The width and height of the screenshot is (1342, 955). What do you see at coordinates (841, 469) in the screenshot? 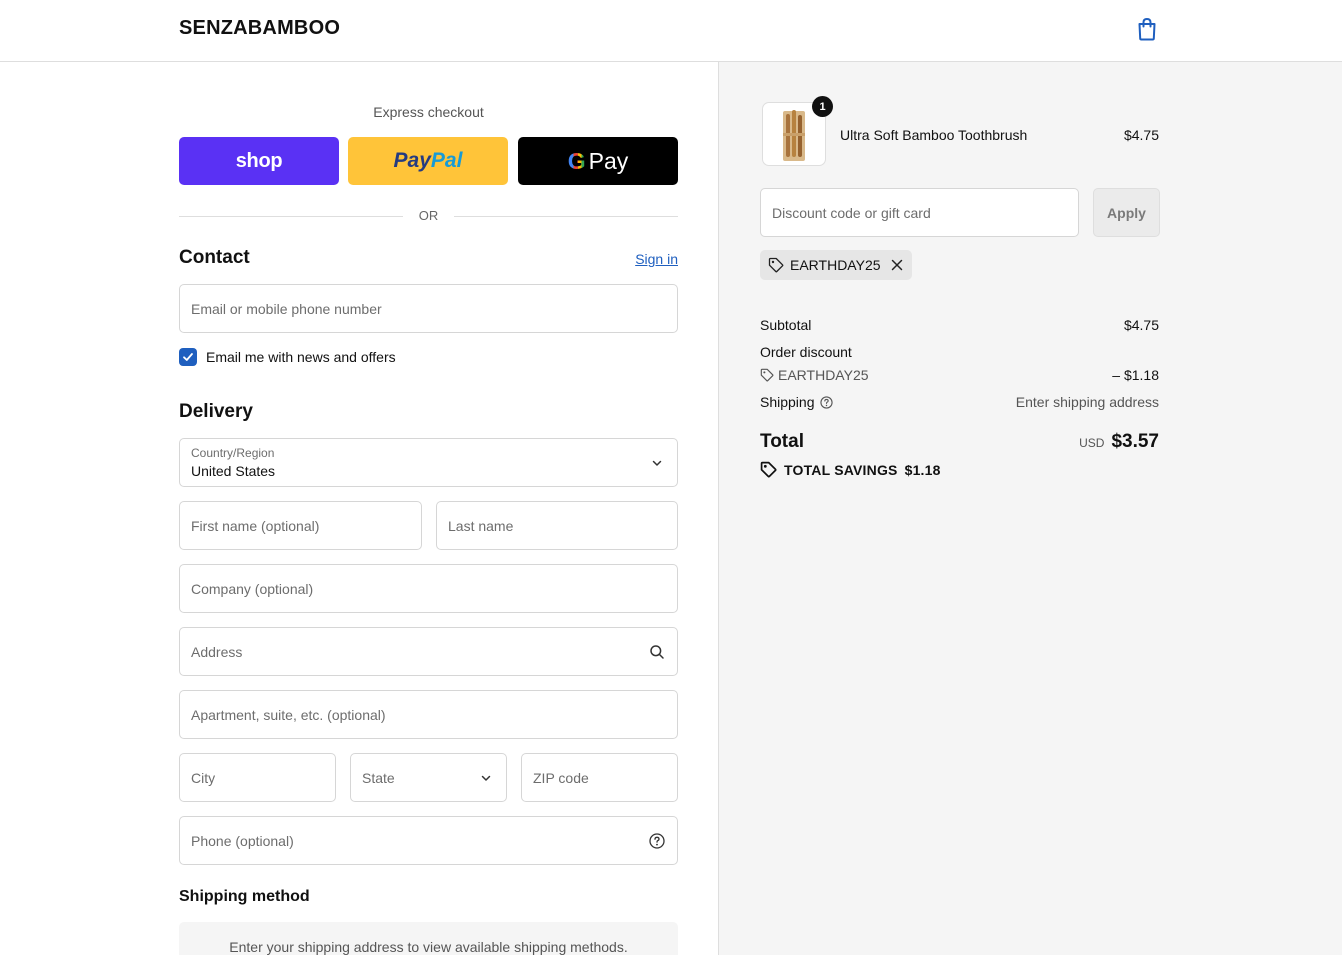
I see `savings-label: TOTAL SAVINGS` at bounding box center [841, 469].